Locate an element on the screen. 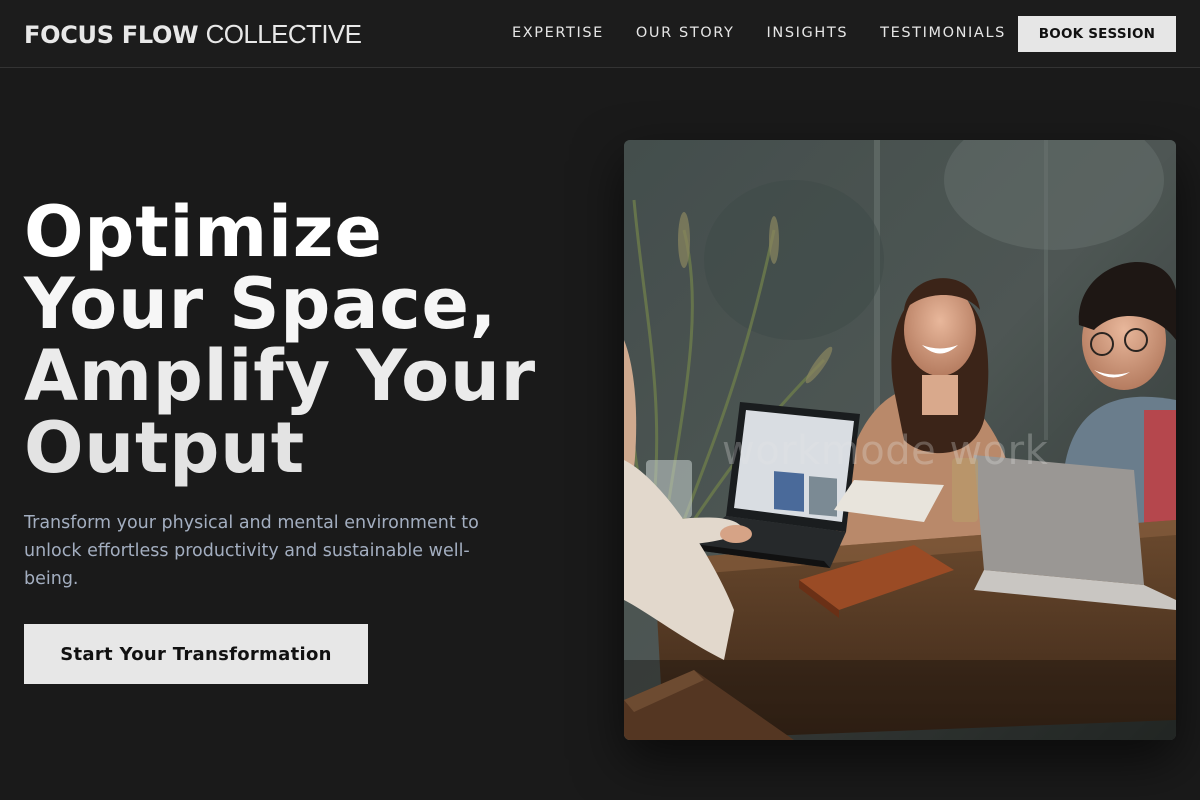 Image resolution: width=1200 pixels, height=800 pixels. headline-line-1: Optimize is located at coordinates (203, 232).